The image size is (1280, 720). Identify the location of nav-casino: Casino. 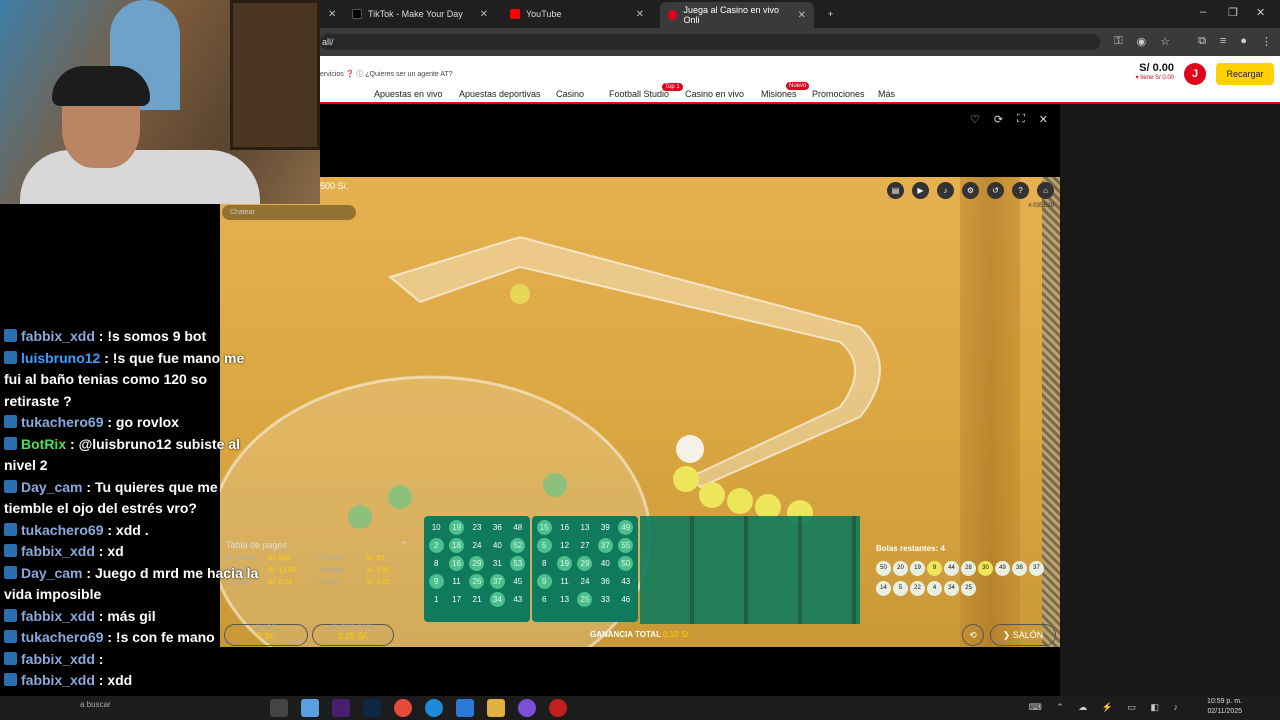
(570, 94).